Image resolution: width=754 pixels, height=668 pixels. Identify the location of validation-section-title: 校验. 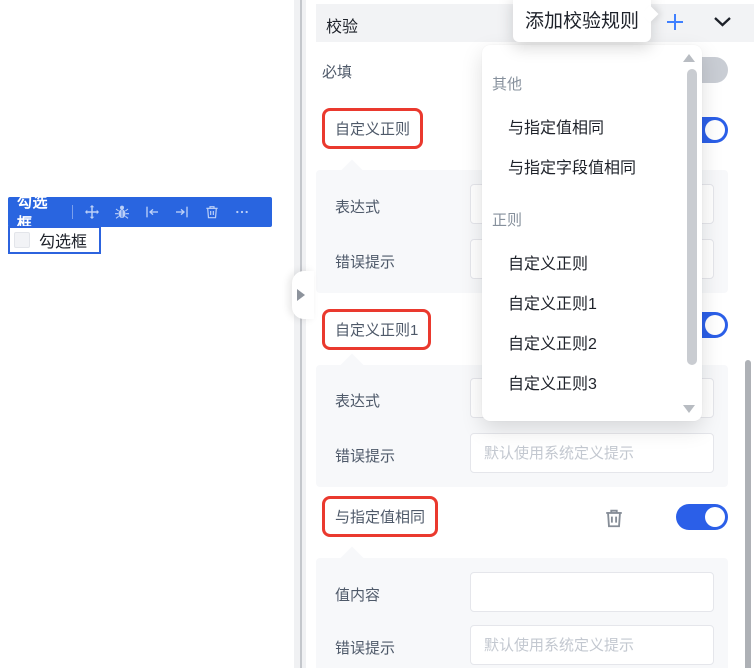
(342, 27).